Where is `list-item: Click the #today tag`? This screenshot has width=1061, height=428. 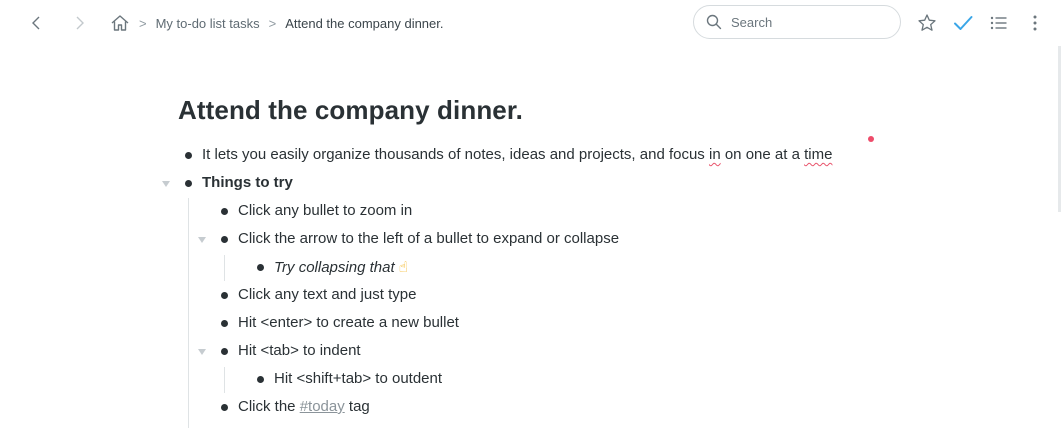 list-item: Click the #today tag is located at coordinates (304, 406).